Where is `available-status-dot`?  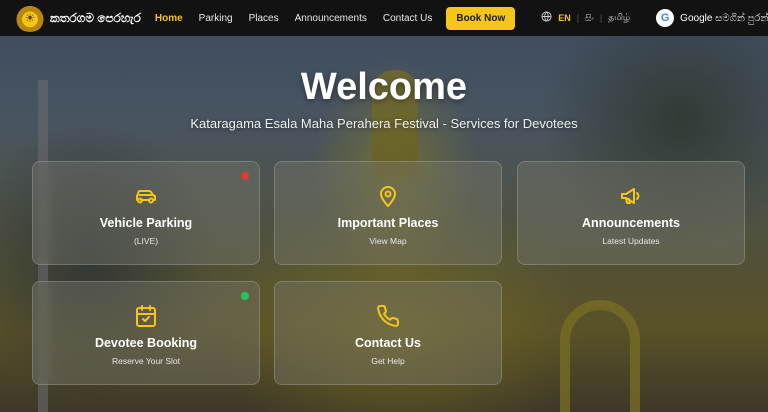
available-status-dot is located at coordinates (245, 296).